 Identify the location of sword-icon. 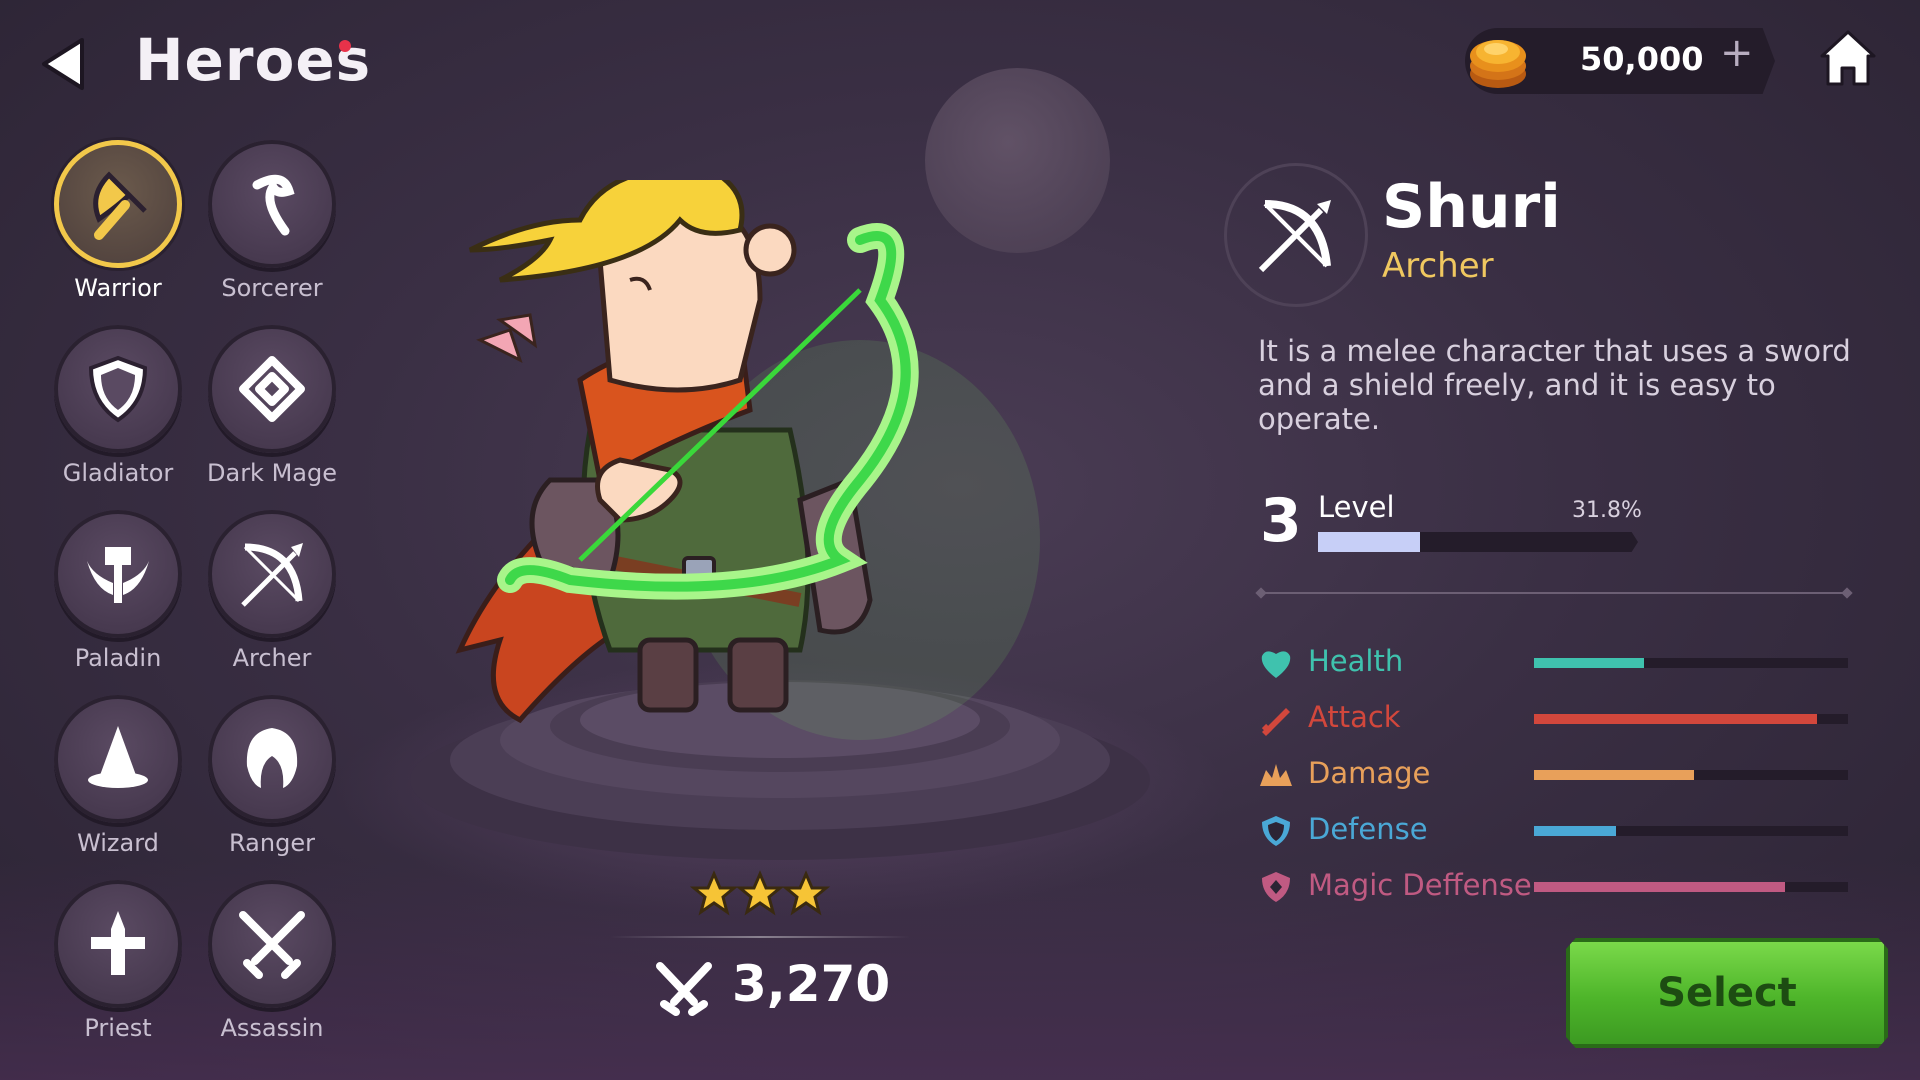
(1275, 722).